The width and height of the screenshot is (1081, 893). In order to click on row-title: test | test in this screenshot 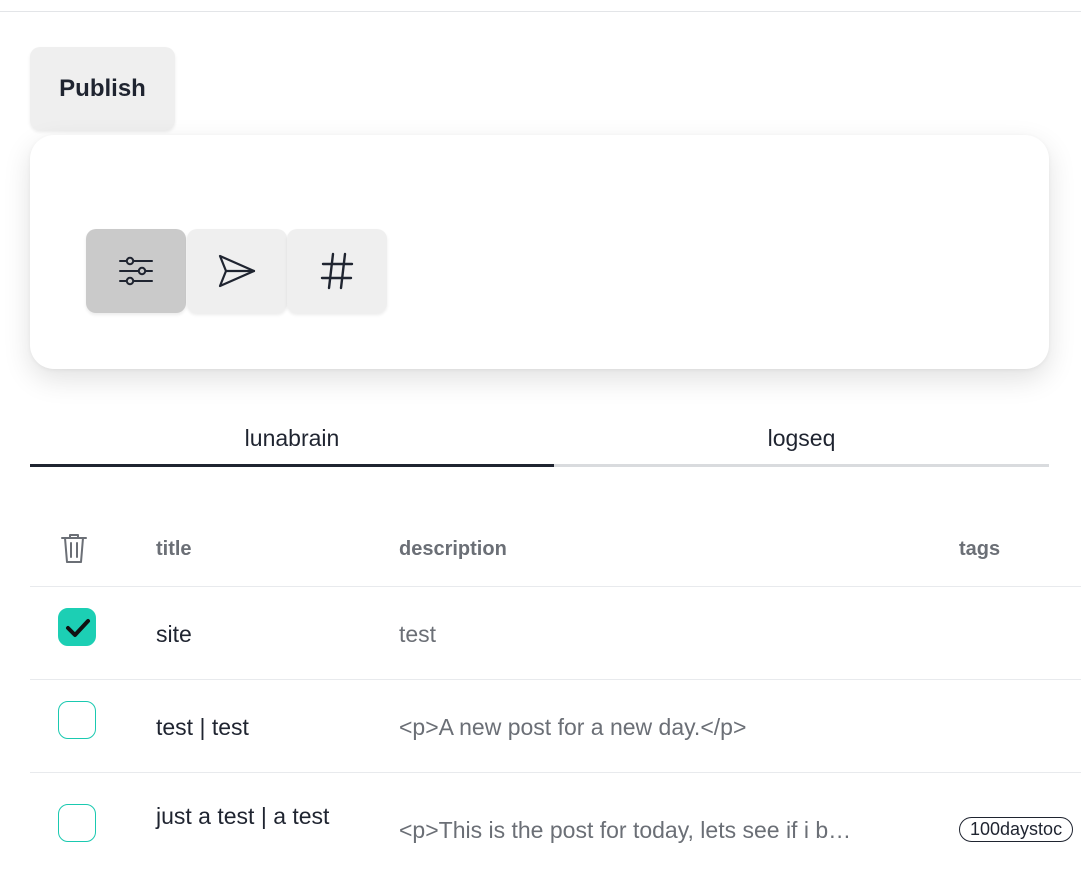, I will do `click(202, 727)`.